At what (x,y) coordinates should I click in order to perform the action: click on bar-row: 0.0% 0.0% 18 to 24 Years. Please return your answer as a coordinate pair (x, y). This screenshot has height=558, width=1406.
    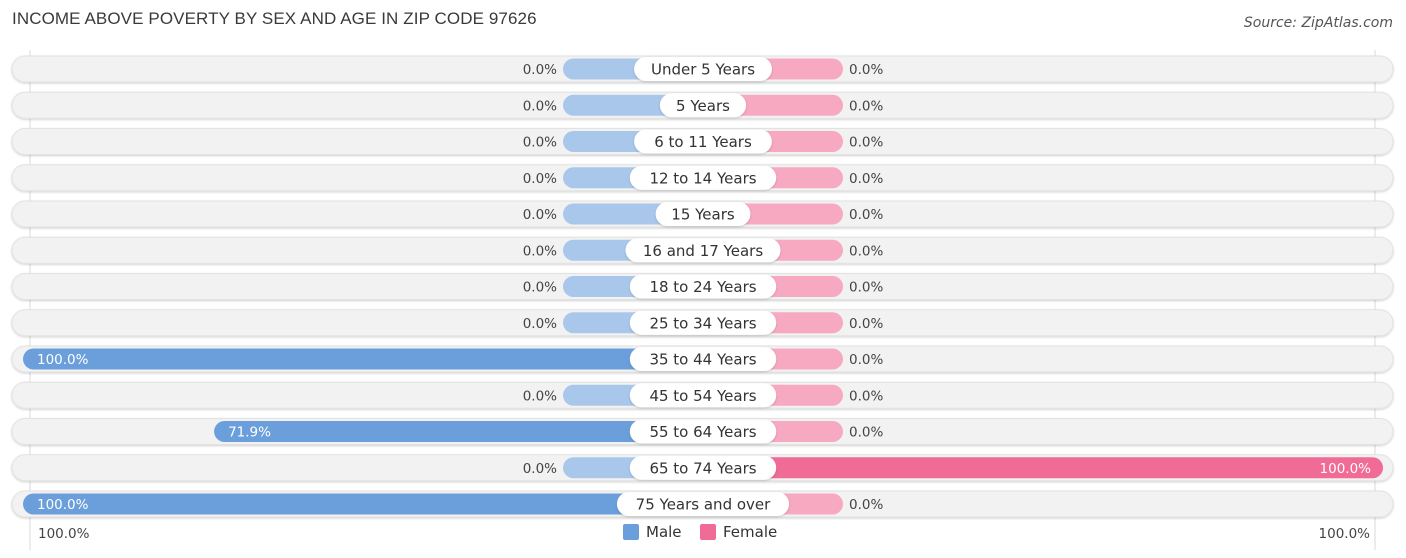
    Looking at the image, I should click on (702, 286).